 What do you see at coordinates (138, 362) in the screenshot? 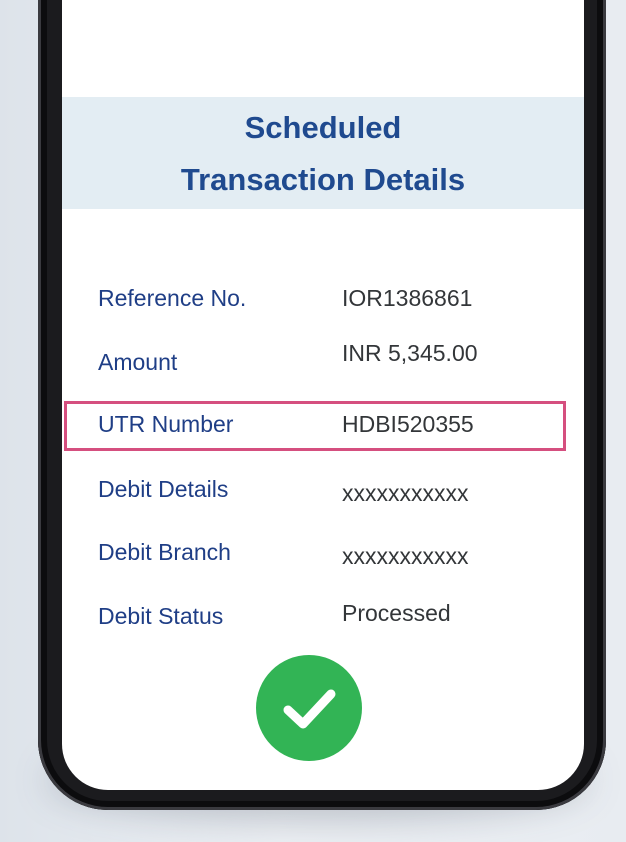
I see `amount-label: Amount` at bounding box center [138, 362].